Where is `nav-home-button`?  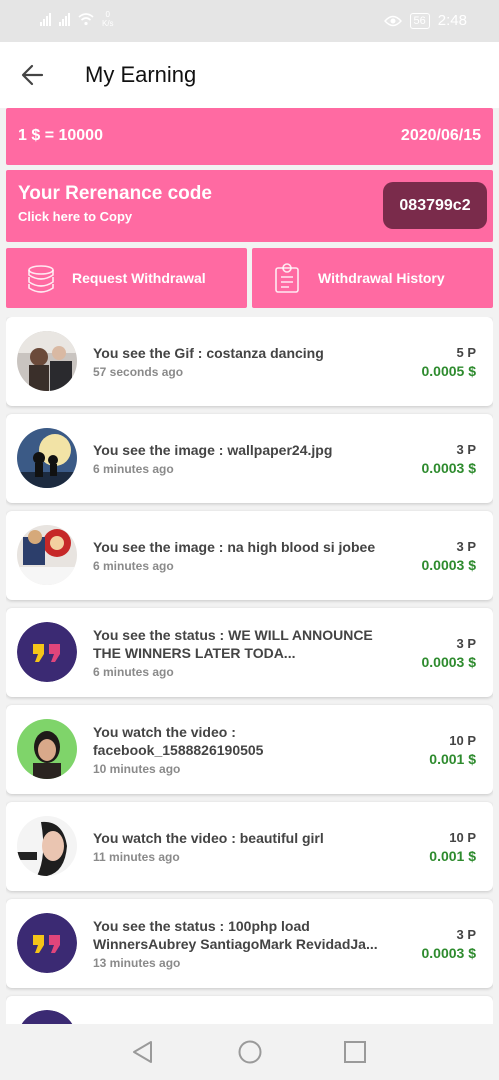 nav-home-button is located at coordinates (250, 1052).